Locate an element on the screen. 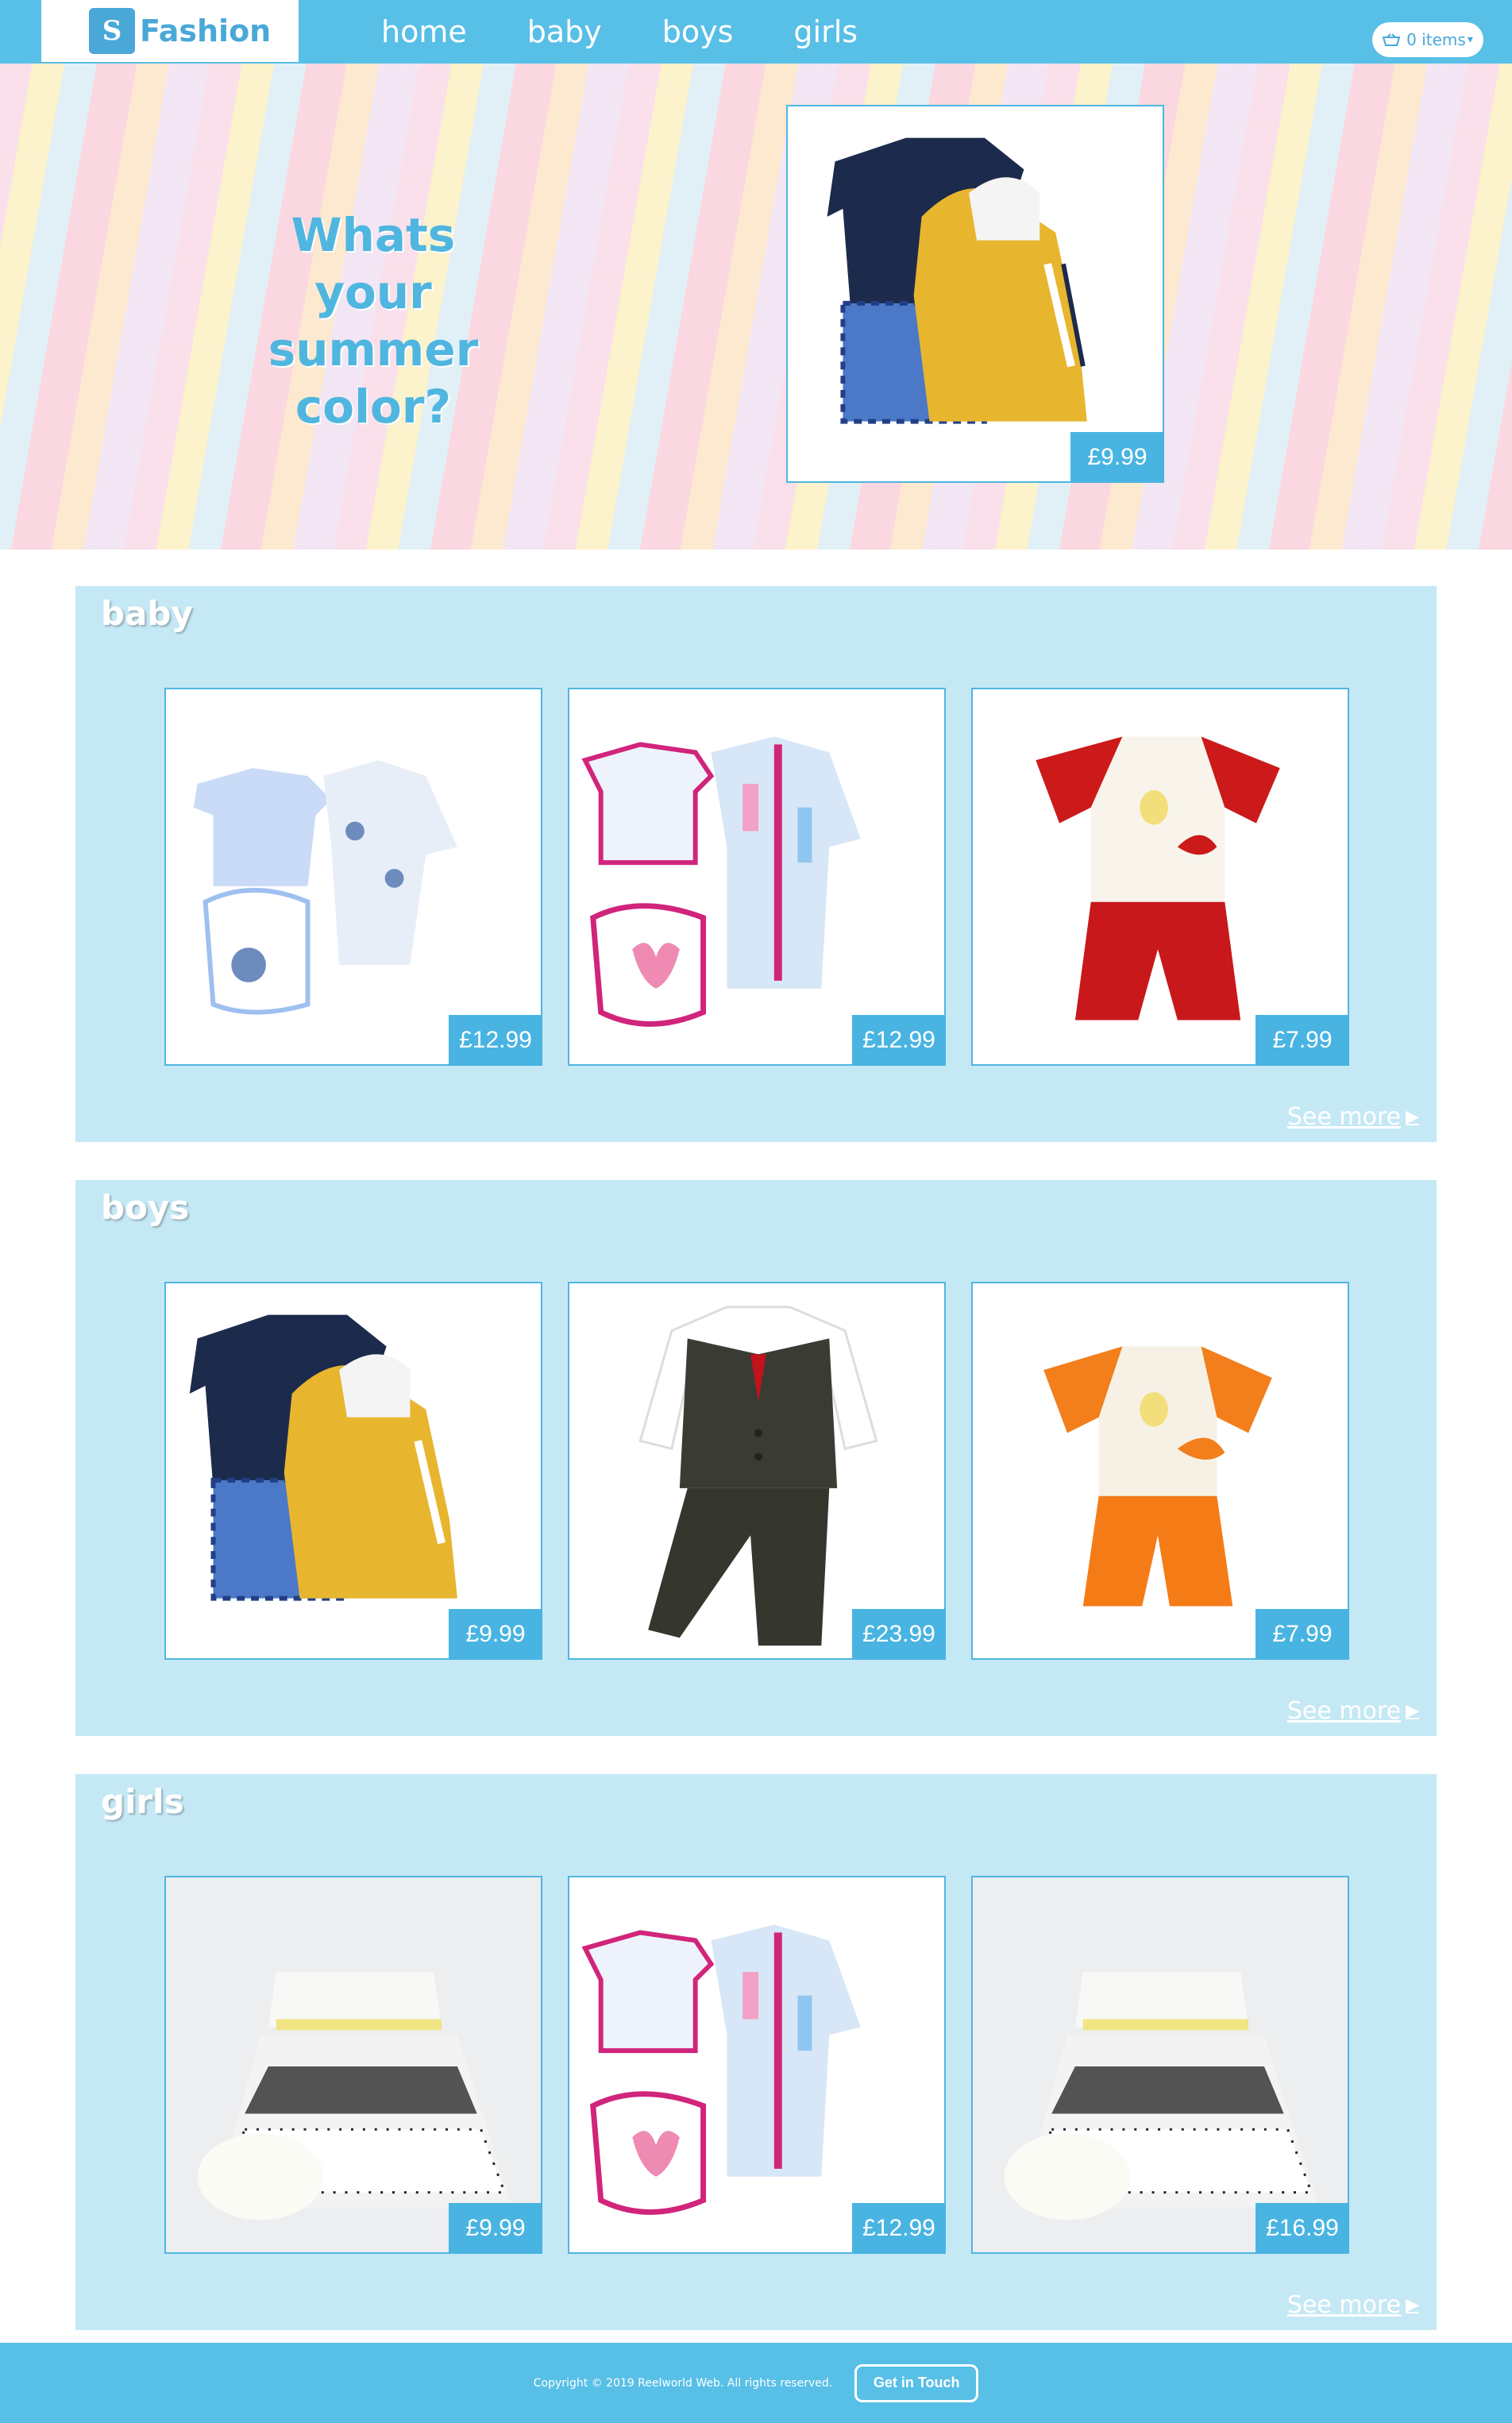  nav-link-girls: girls is located at coordinates (825, 31).